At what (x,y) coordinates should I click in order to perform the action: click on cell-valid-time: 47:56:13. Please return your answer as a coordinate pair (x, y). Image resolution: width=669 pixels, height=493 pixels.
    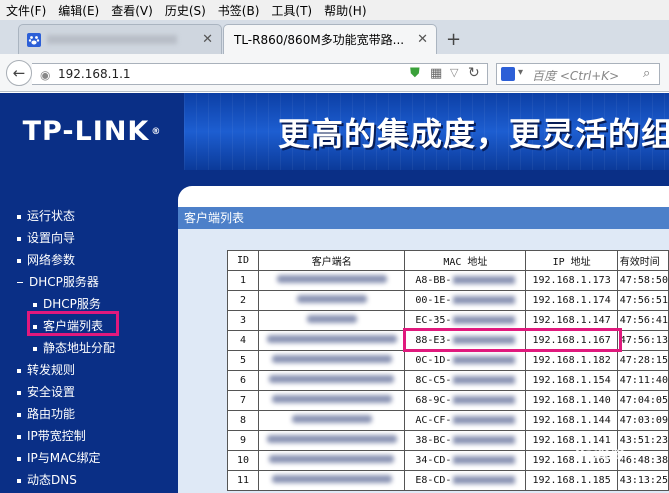
    Looking at the image, I should click on (642, 340).